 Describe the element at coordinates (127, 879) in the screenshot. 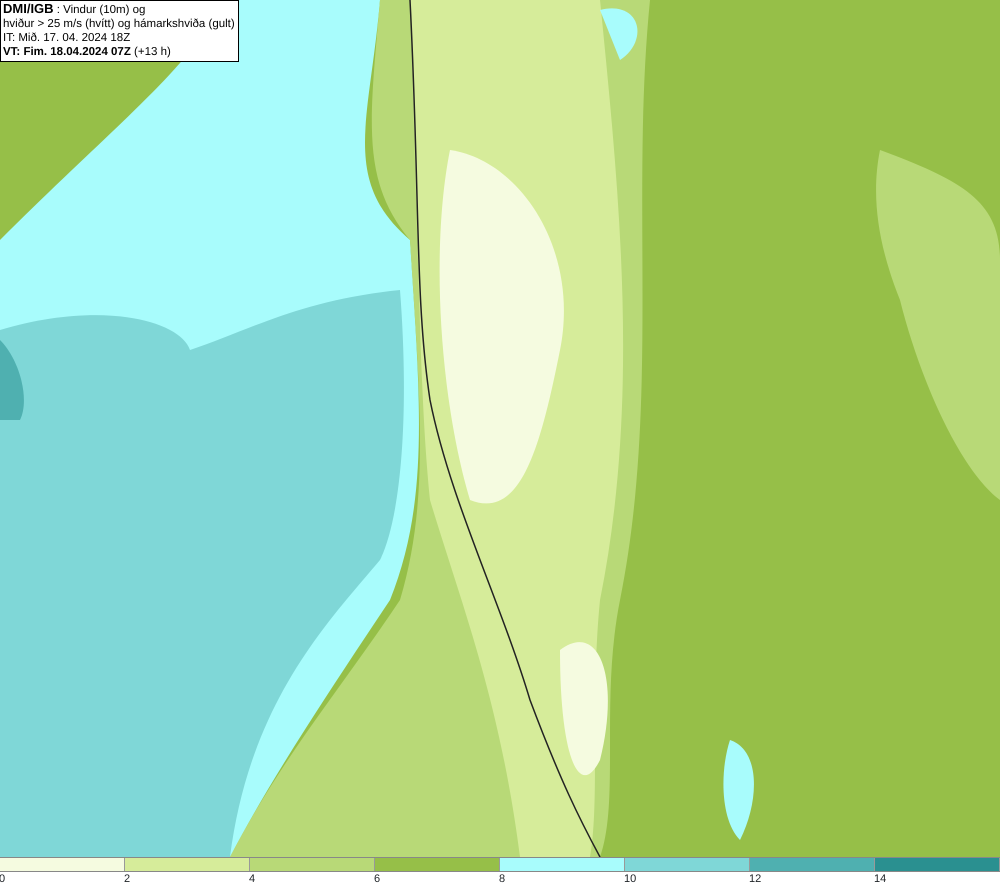

I see `scale-label: 2` at that location.